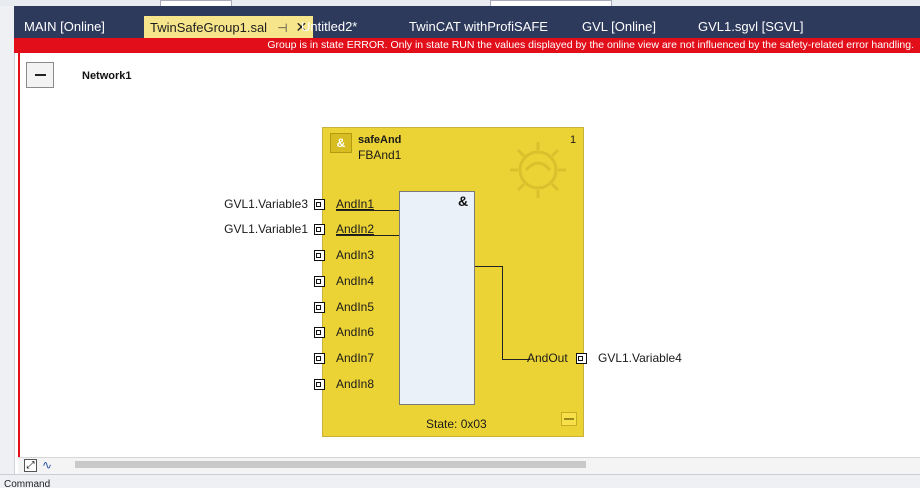  Describe the element at coordinates (355, 281) in the screenshot. I see `input-pin-label: AndIn4` at that location.